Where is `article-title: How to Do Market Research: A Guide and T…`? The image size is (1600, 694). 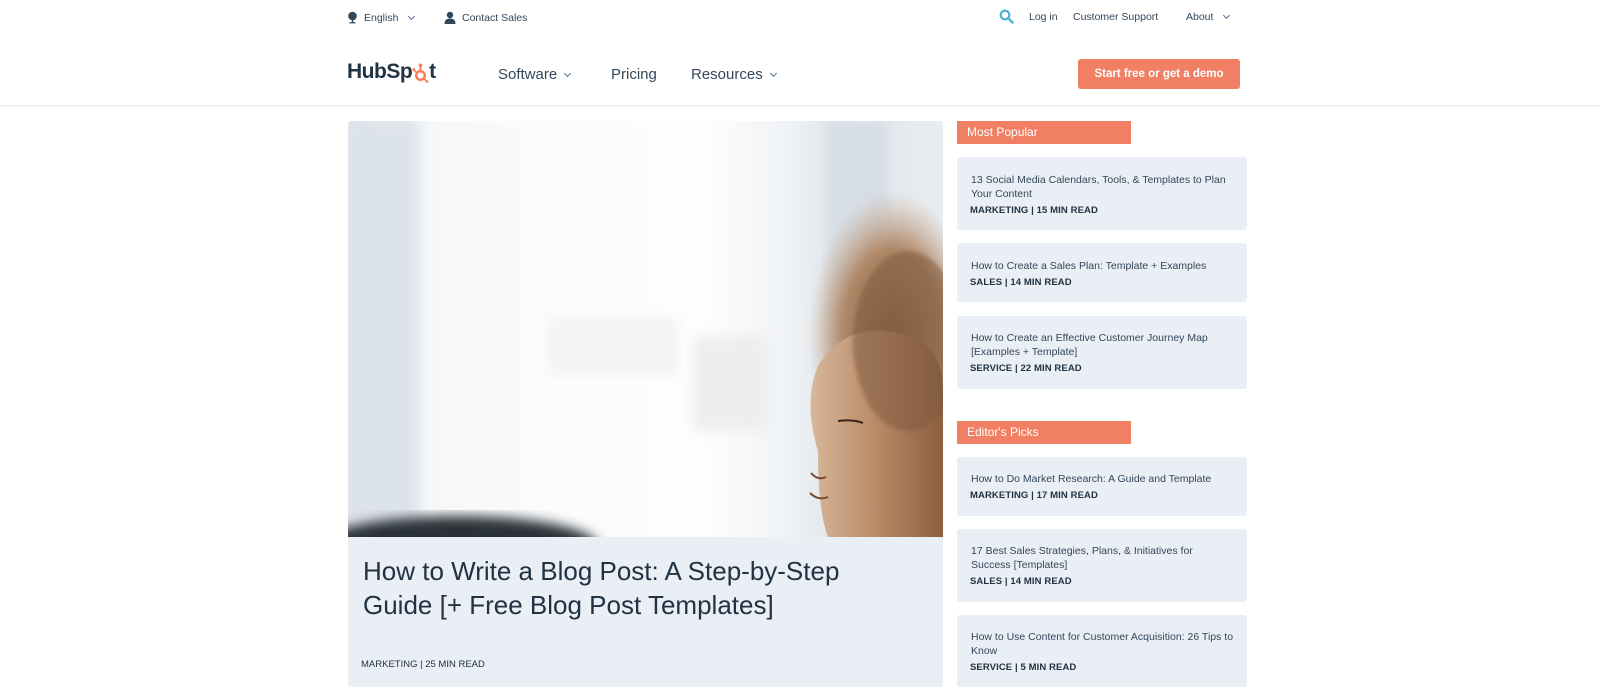
article-title: How to Do Market Research: A Guide and T… is located at coordinates (1091, 479).